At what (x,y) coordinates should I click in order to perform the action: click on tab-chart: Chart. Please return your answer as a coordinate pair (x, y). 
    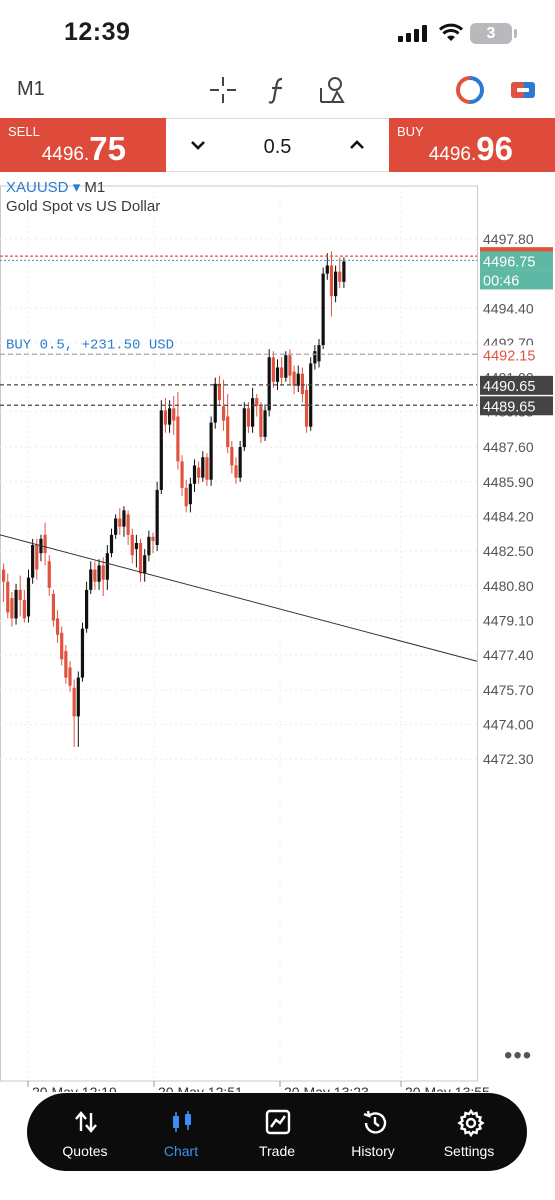
    Looking at the image, I should click on (181, 1132).